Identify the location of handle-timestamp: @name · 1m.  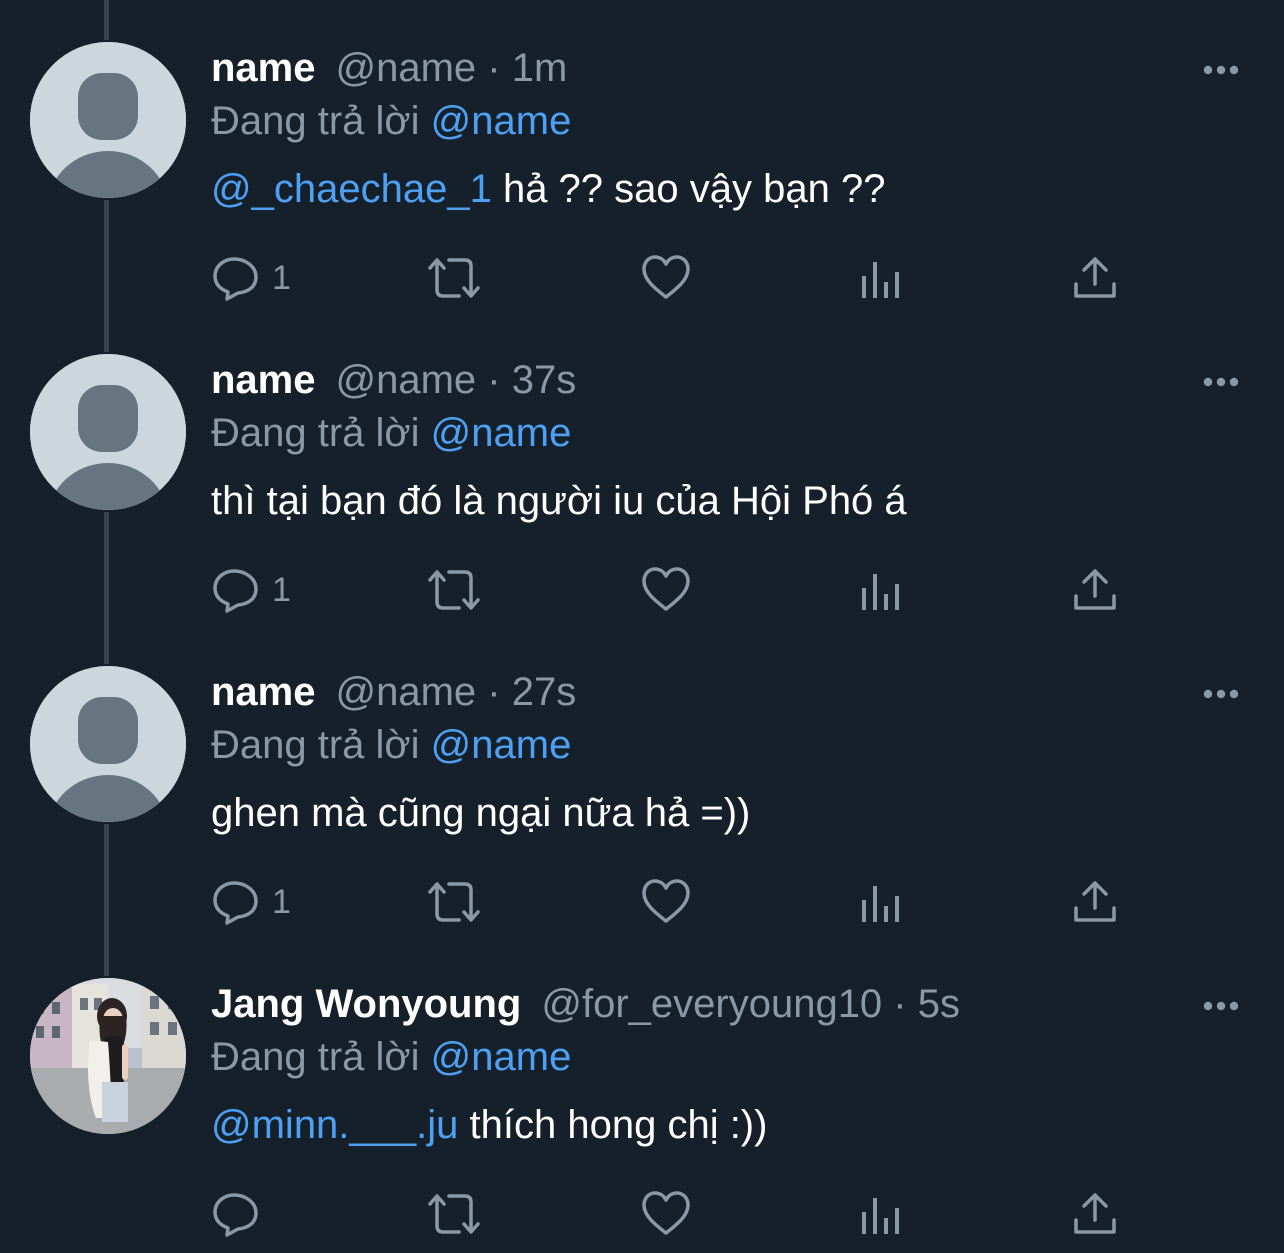
(452, 68).